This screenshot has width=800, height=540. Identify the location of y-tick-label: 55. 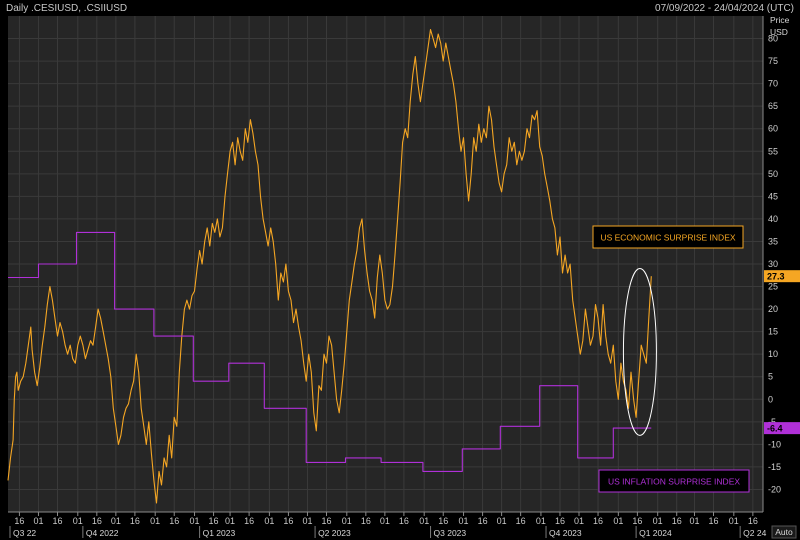
(773, 151).